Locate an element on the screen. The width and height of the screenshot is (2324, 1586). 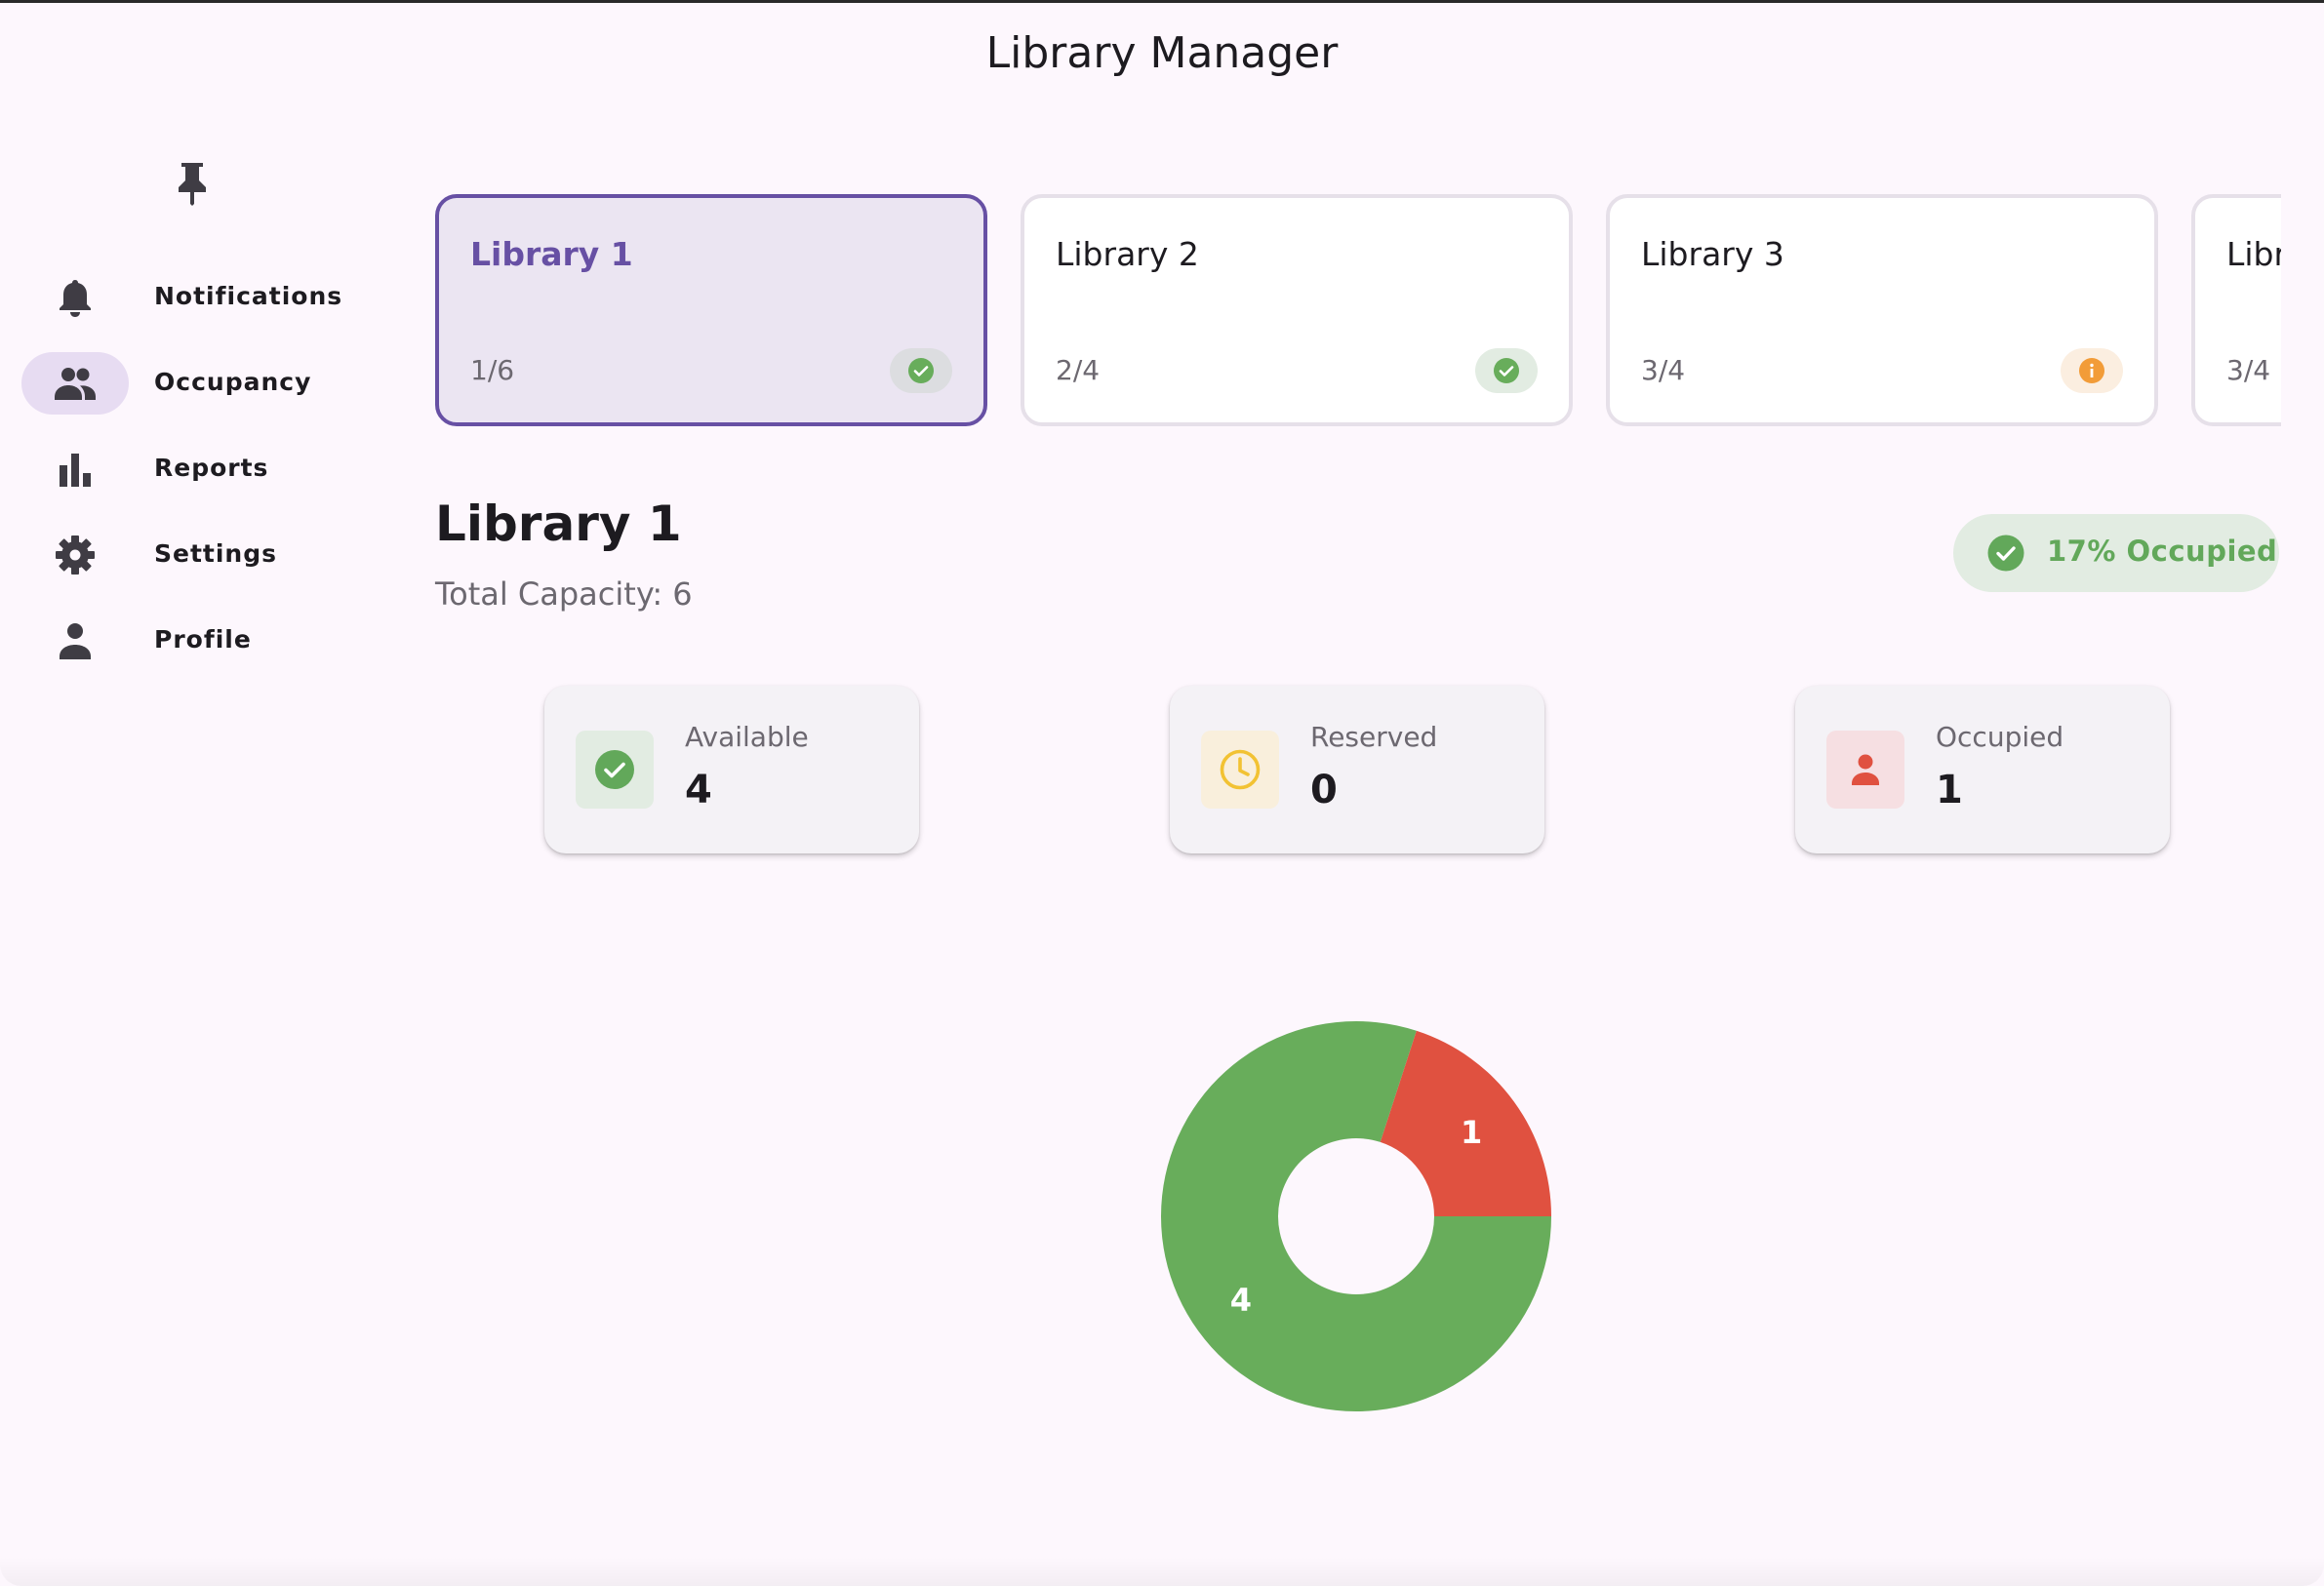
total-capacity: Total Capacity: 6 is located at coordinates (564, 594).